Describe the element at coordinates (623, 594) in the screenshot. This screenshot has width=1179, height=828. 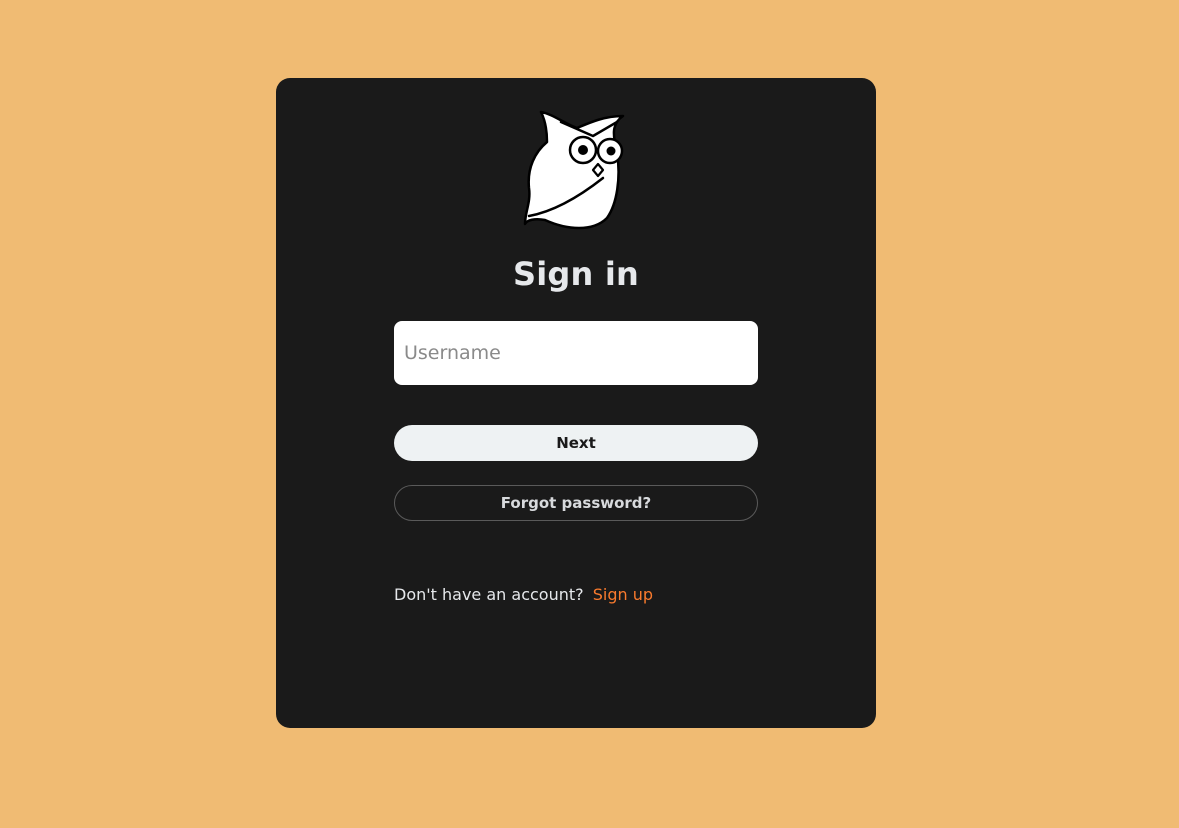
I see `signup-link: Sign up` at that location.